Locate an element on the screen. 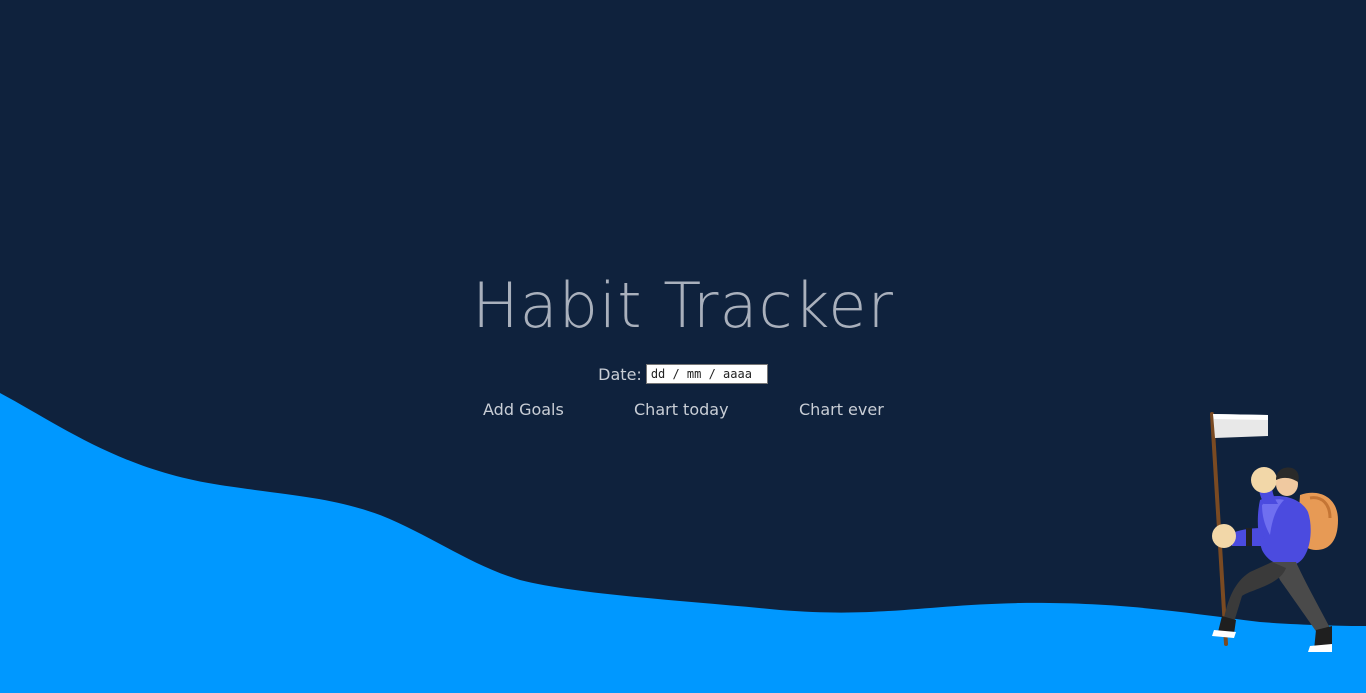 This screenshot has height=693, width=1366. page-title: Habit Tracker is located at coordinates (683, 305).